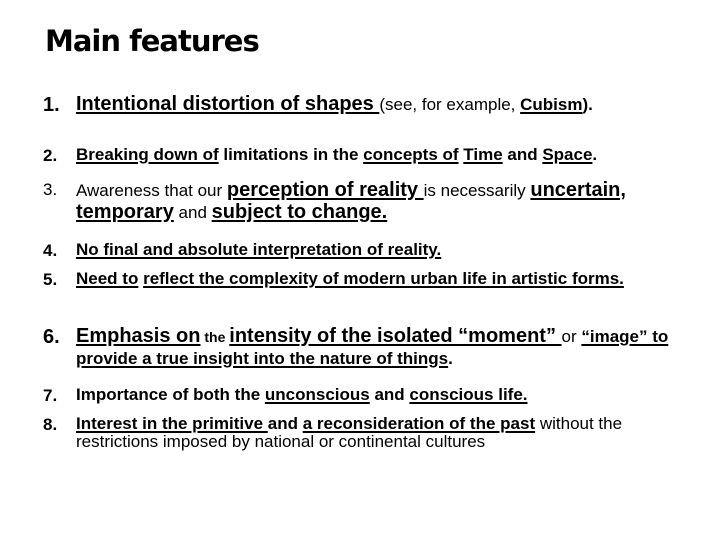 Image resolution: width=720 pixels, height=540 pixels. I want to click on text-segment: Importance of both the, so click(170, 394).